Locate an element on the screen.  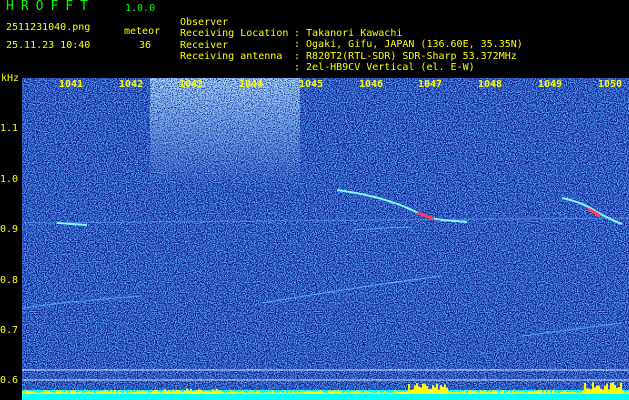
x-tick-1041: 1041 is located at coordinates (71, 84).